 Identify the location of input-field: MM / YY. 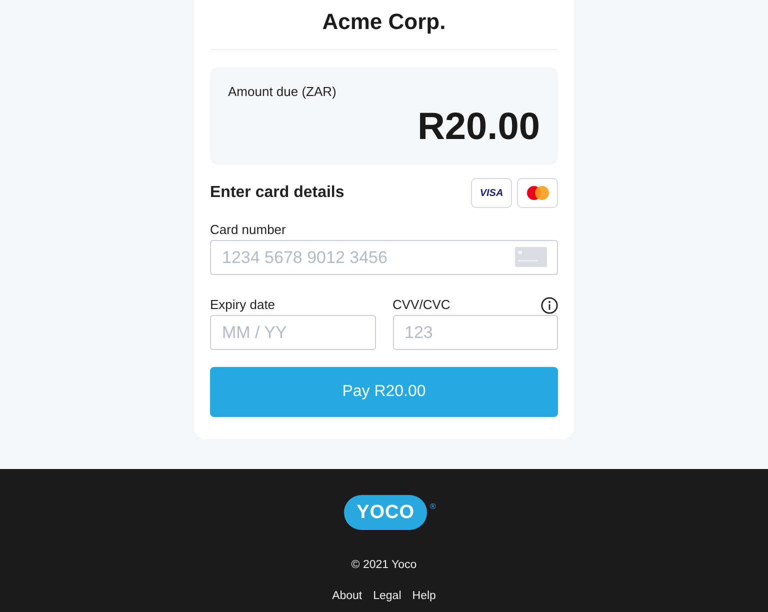
(293, 332).